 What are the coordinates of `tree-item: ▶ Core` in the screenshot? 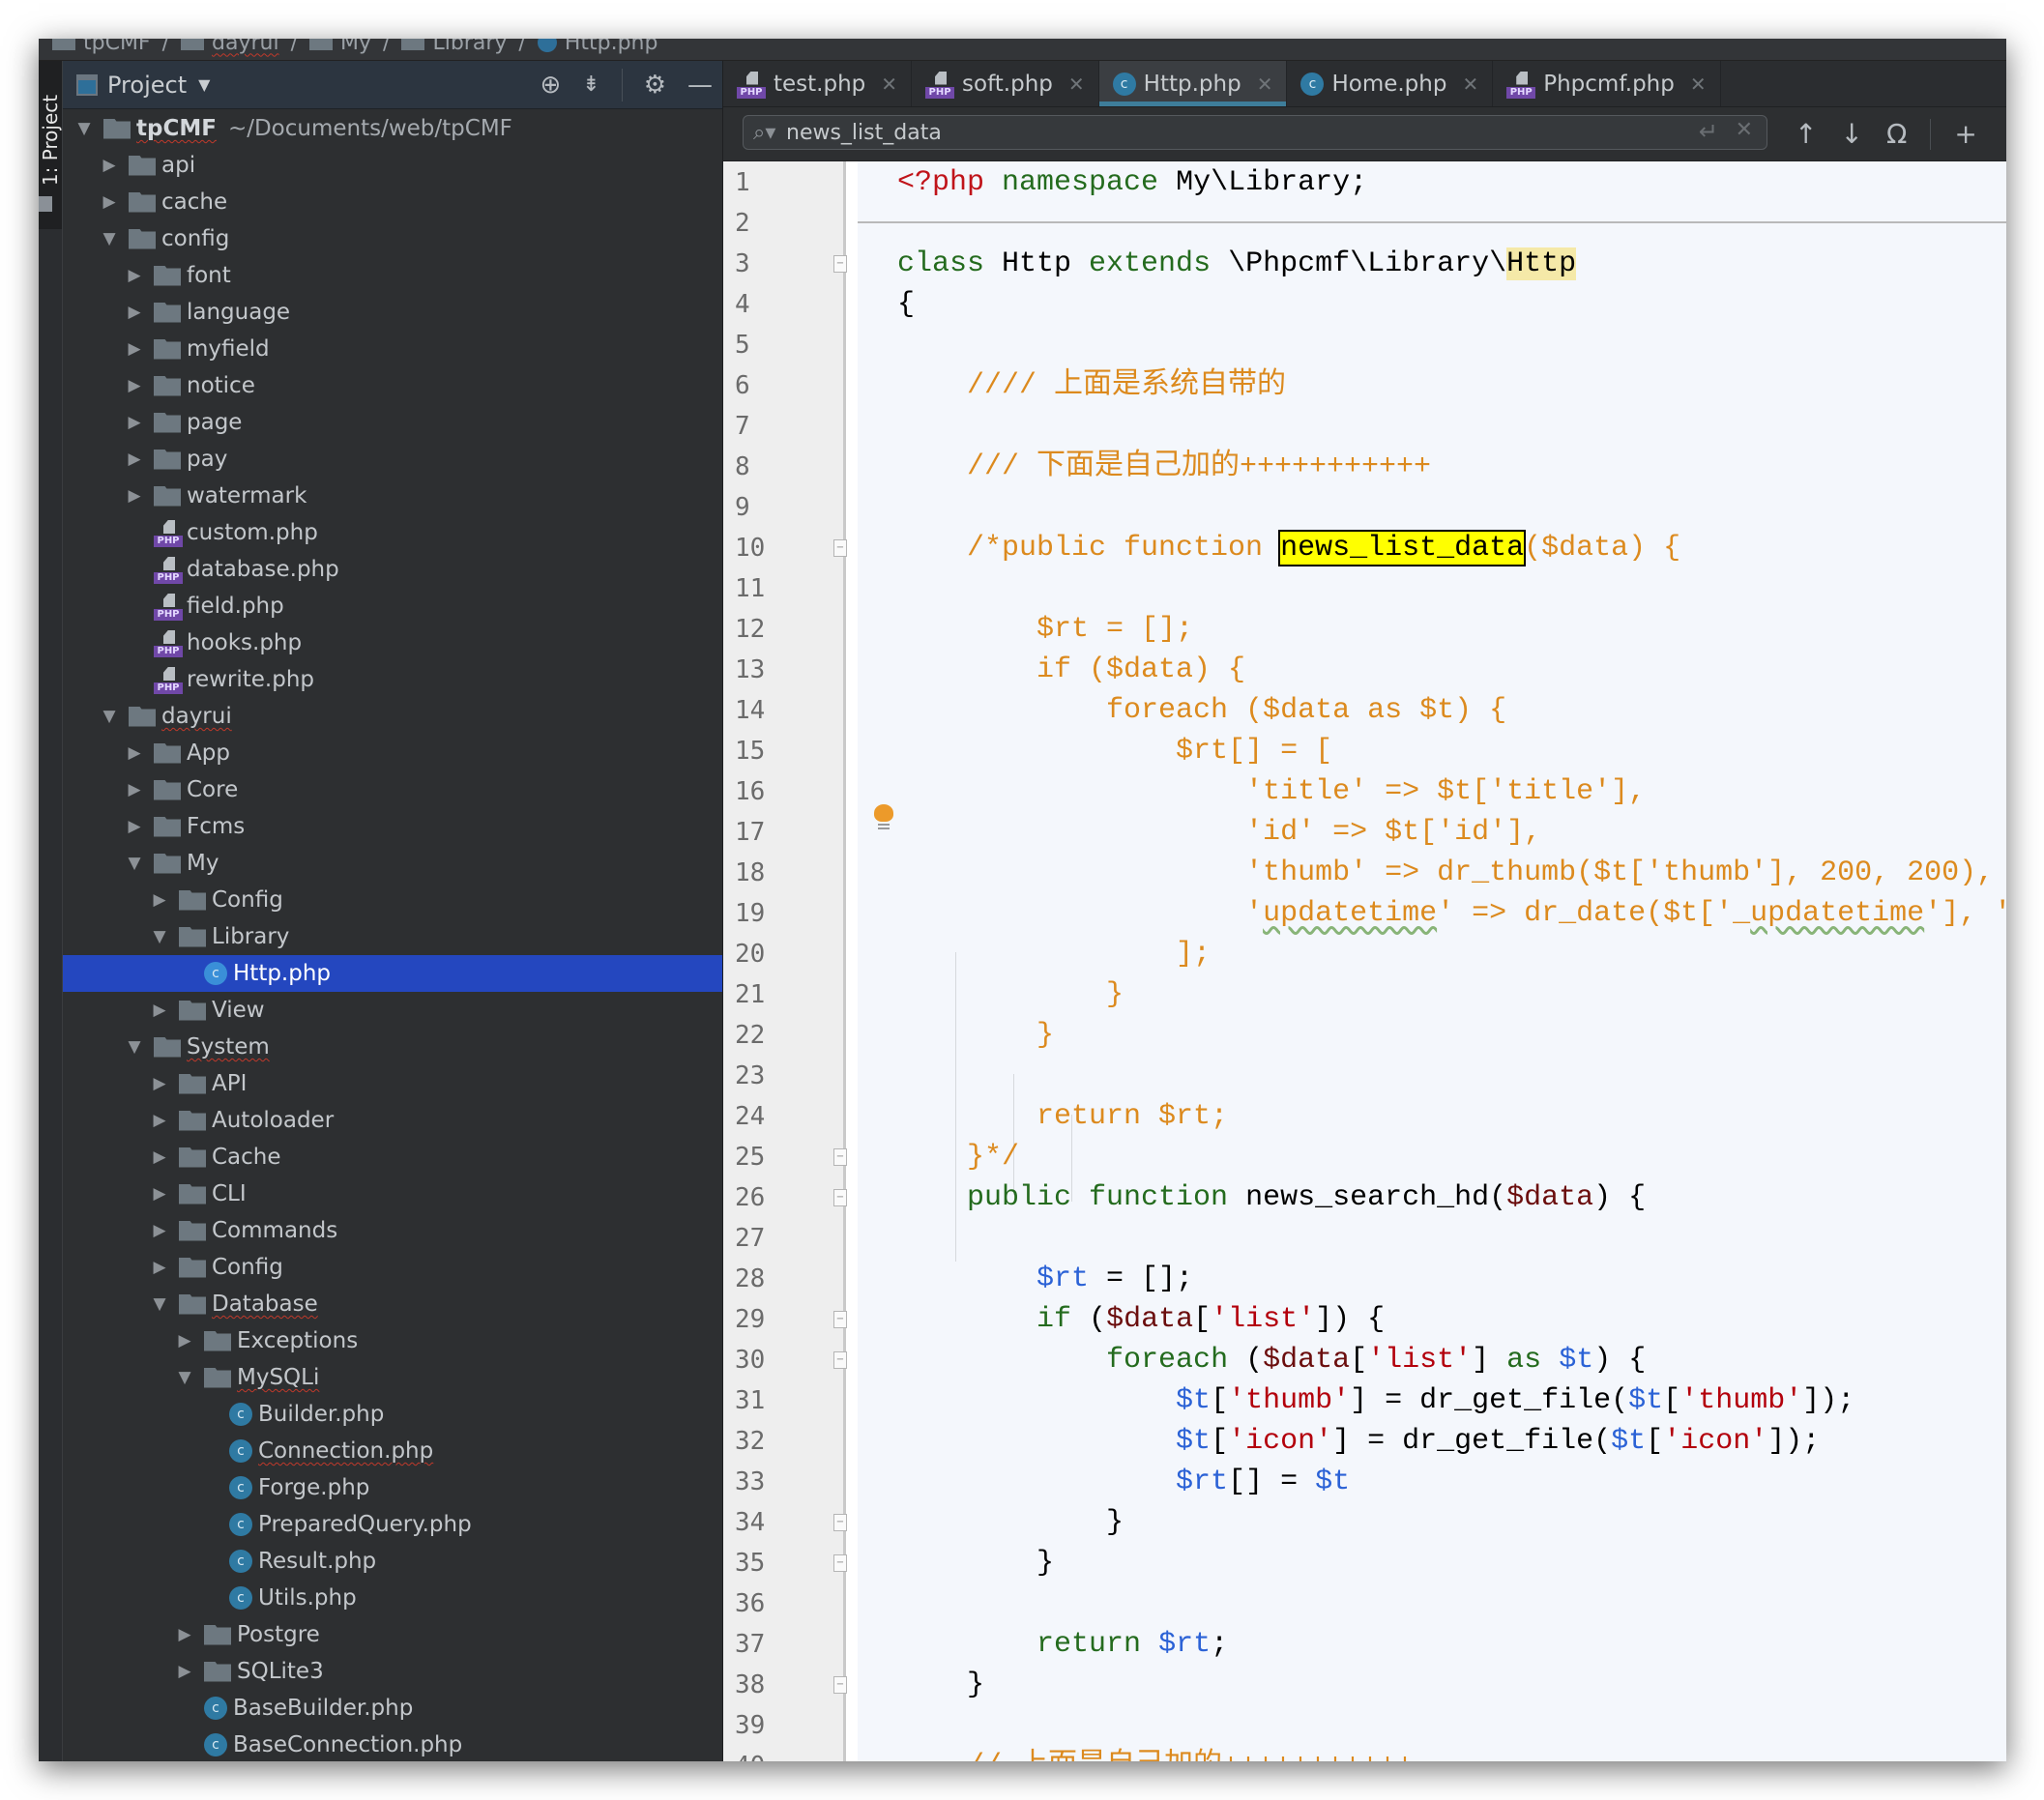 It's located at (392, 790).